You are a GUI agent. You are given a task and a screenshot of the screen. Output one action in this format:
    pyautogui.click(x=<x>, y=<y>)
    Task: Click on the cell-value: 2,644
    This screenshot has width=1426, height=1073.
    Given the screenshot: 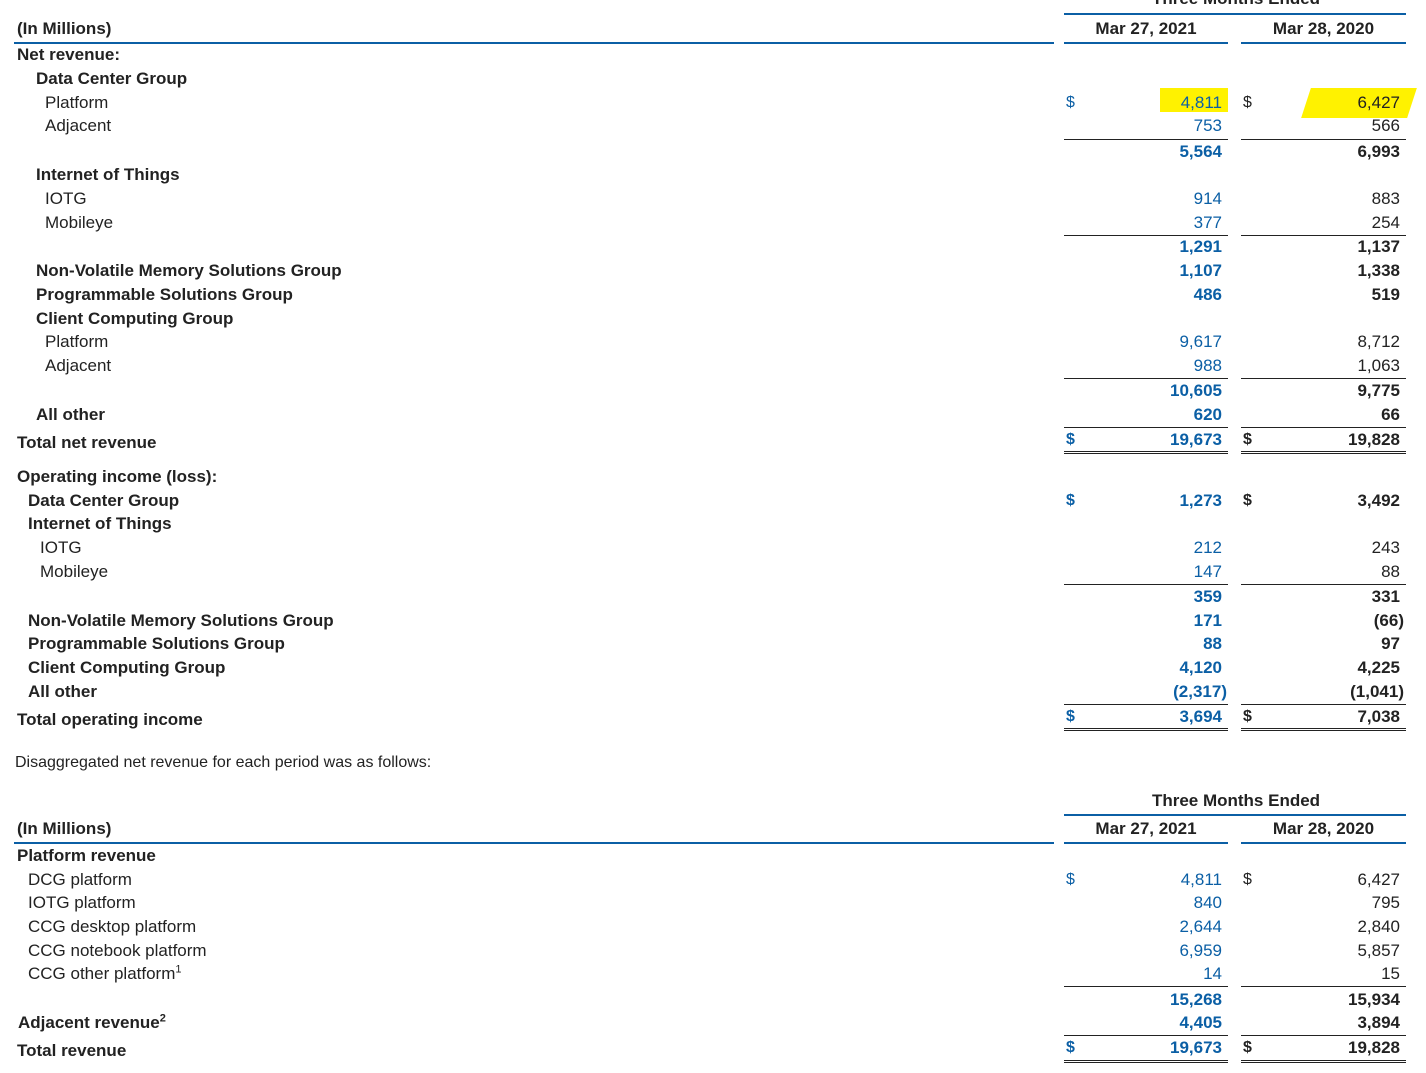 What is the action you would take?
    pyautogui.click(x=1200, y=926)
    